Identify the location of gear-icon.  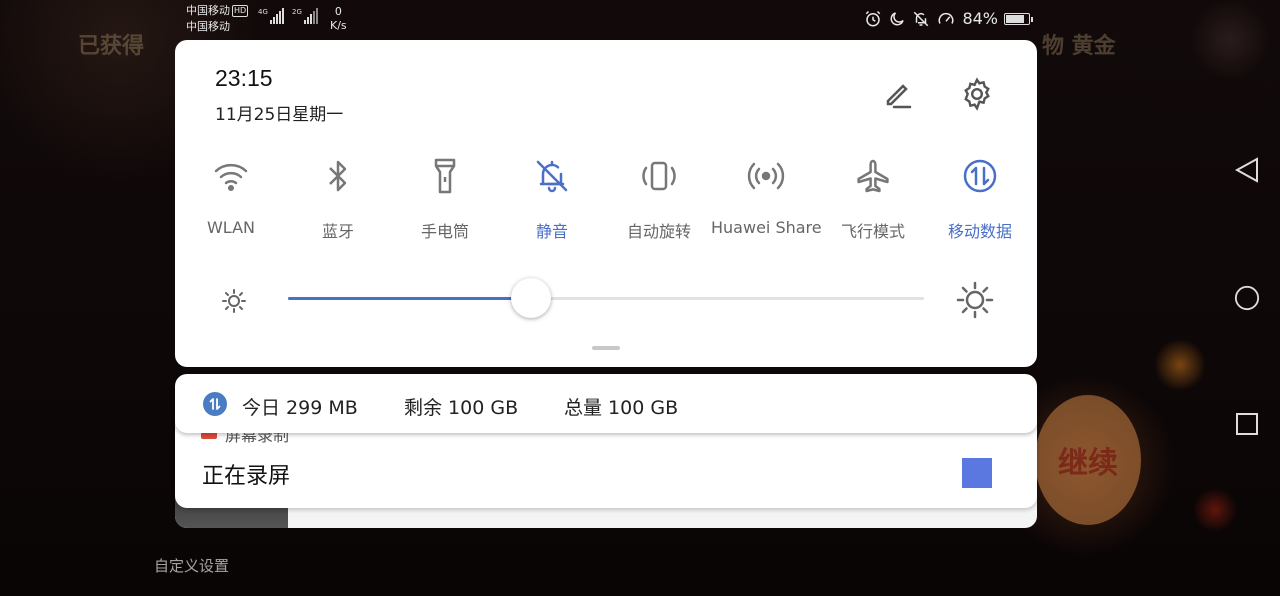
(977, 94).